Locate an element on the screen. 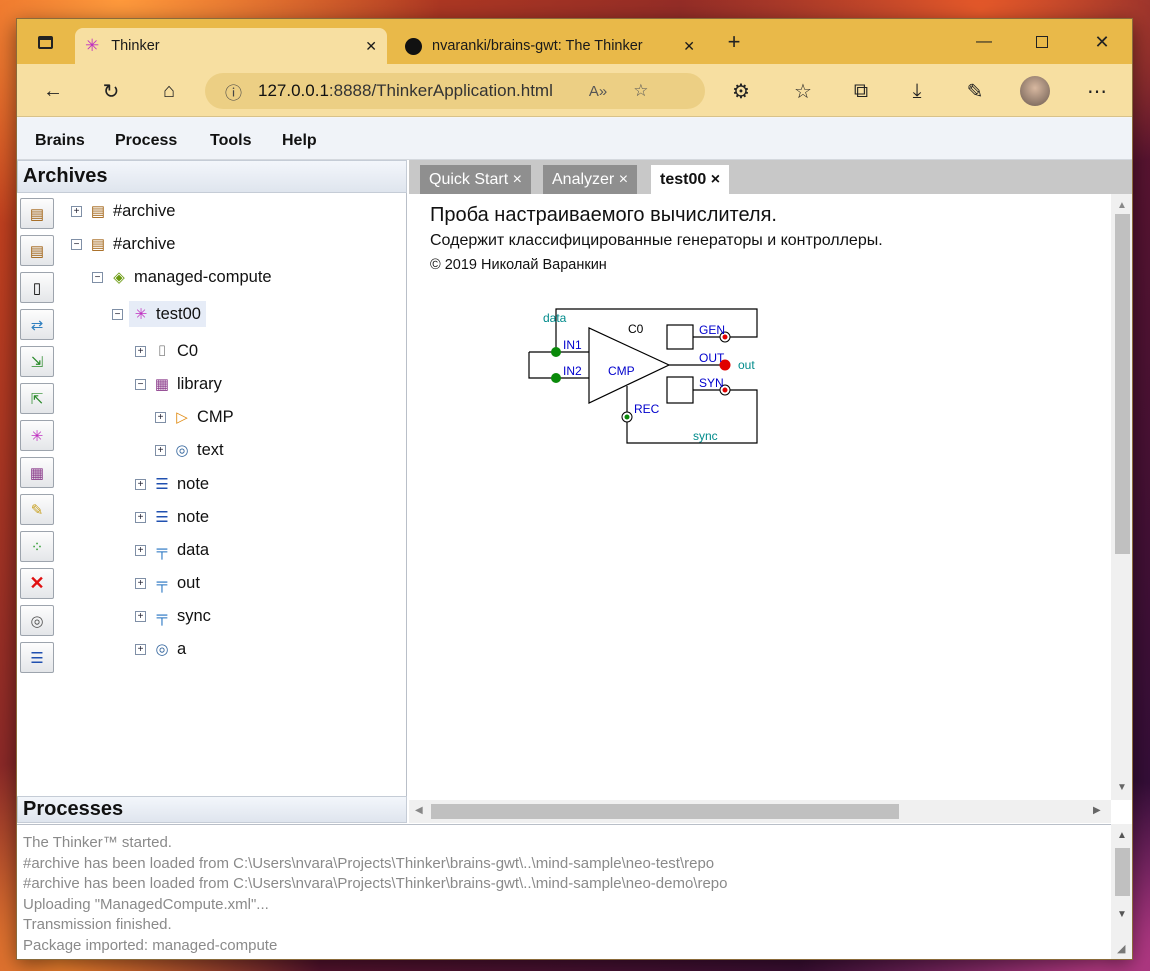  content-tab-strip: Quick Start × Analyzer × test00 × is located at coordinates (770, 177).